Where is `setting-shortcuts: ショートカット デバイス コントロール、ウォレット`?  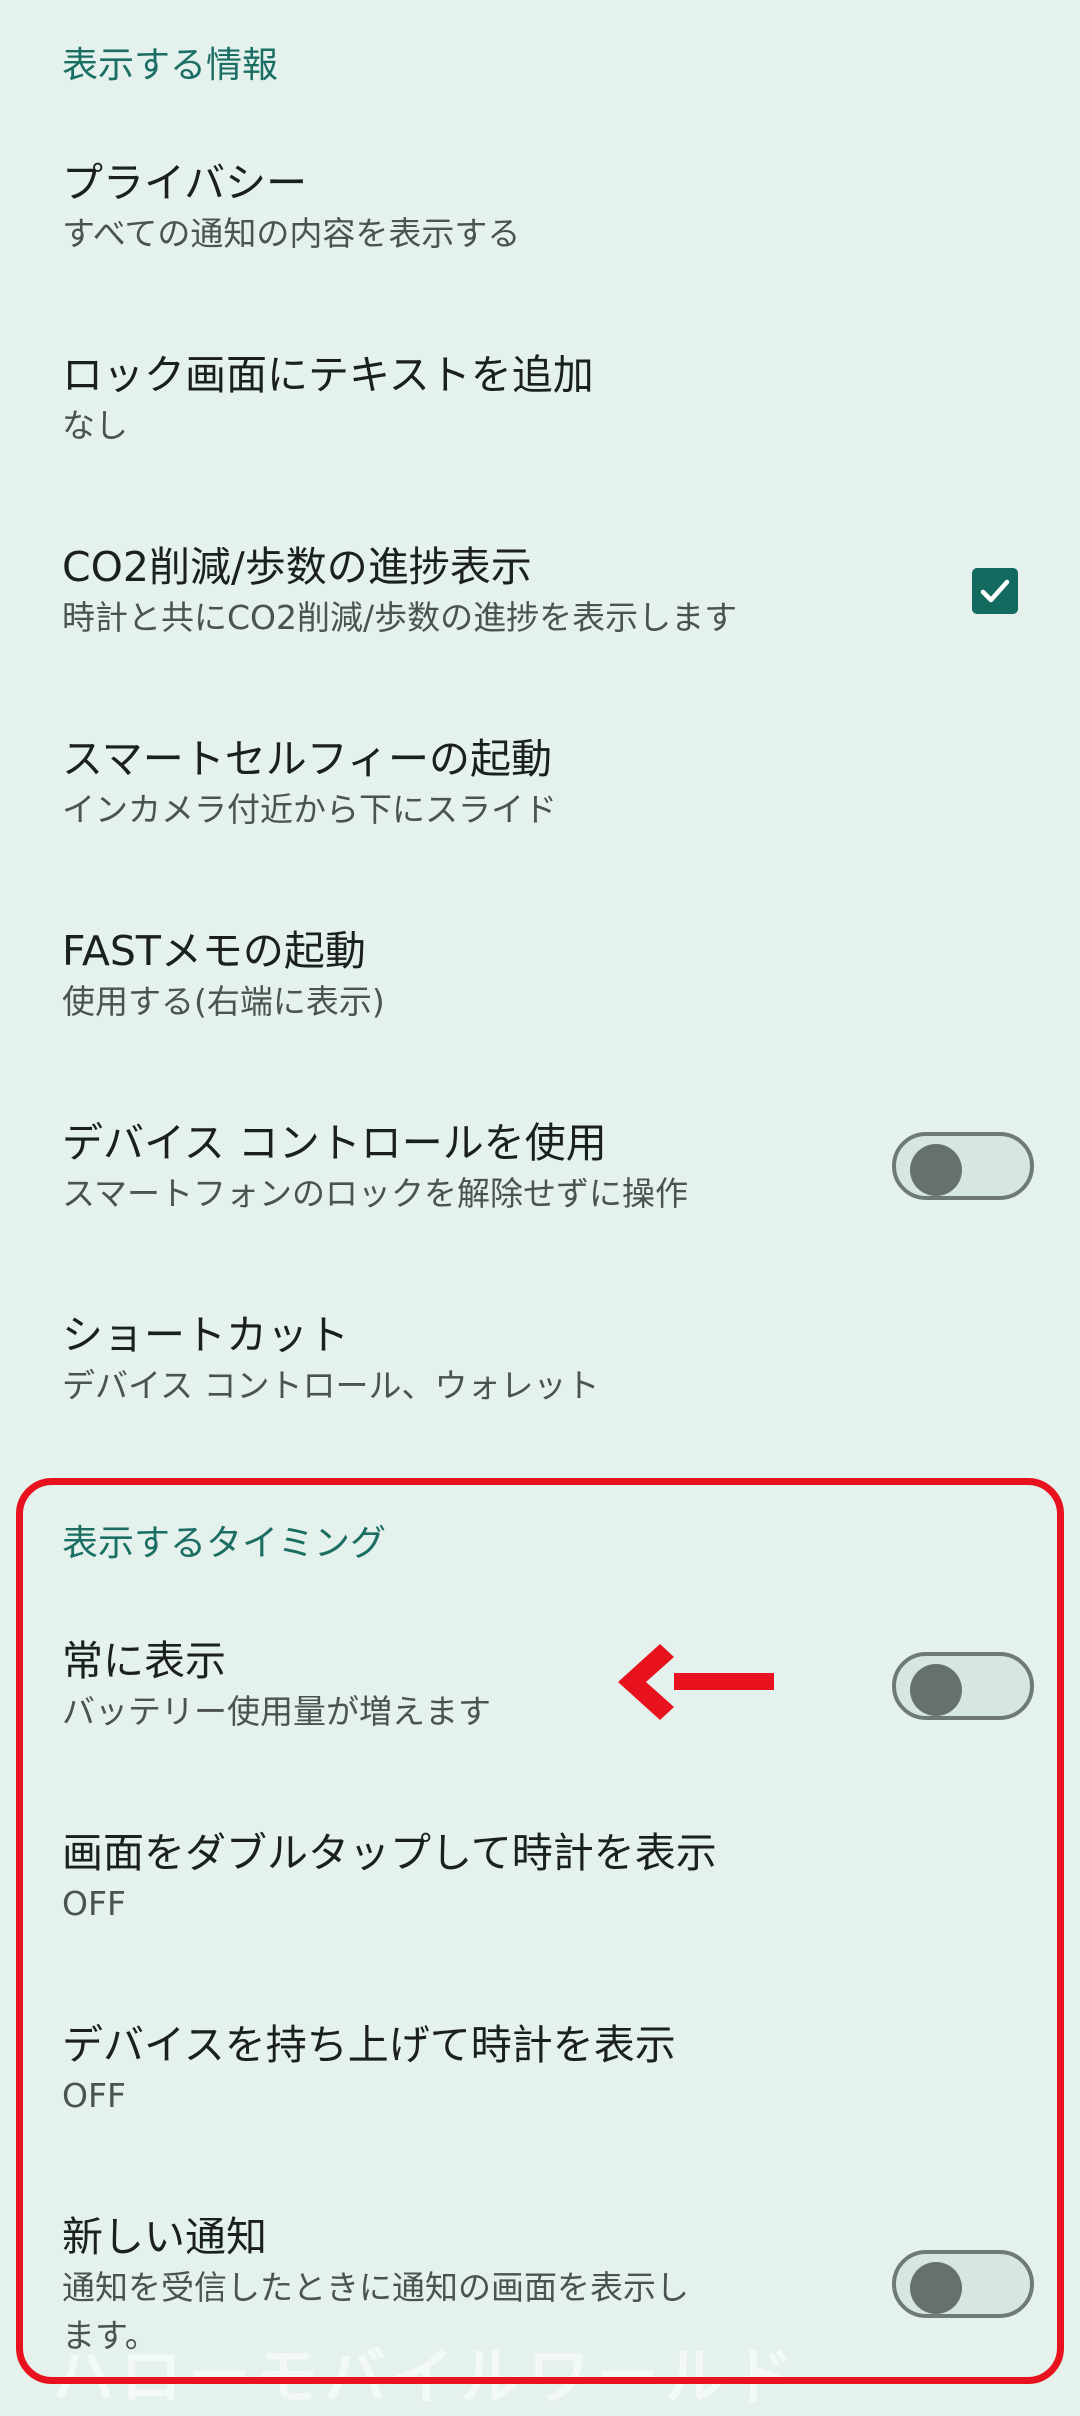
setting-shortcuts: ショートカット デバイス コントロール、ウォレット is located at coordinates (540, 1404).